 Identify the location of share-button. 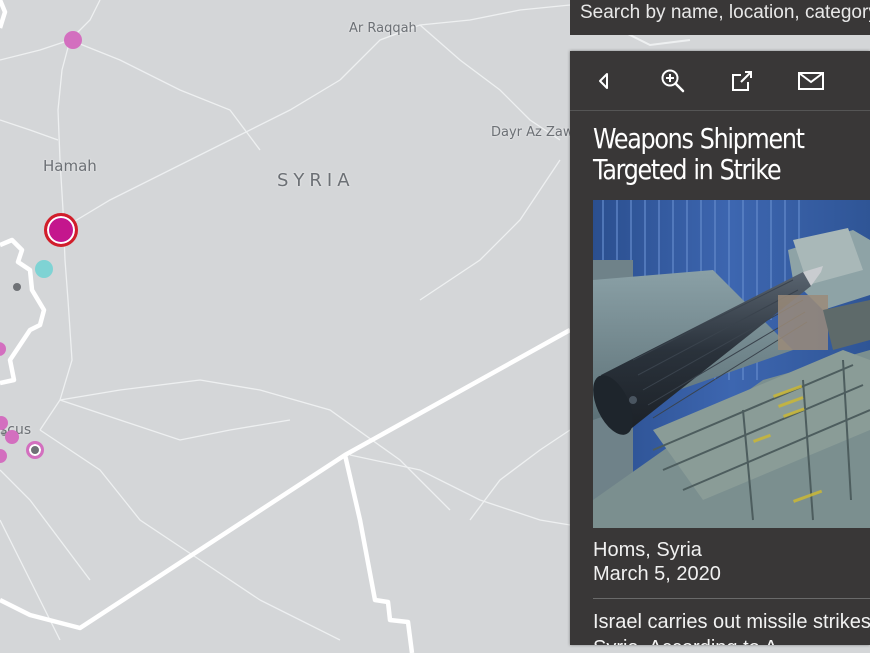
(742, 81).